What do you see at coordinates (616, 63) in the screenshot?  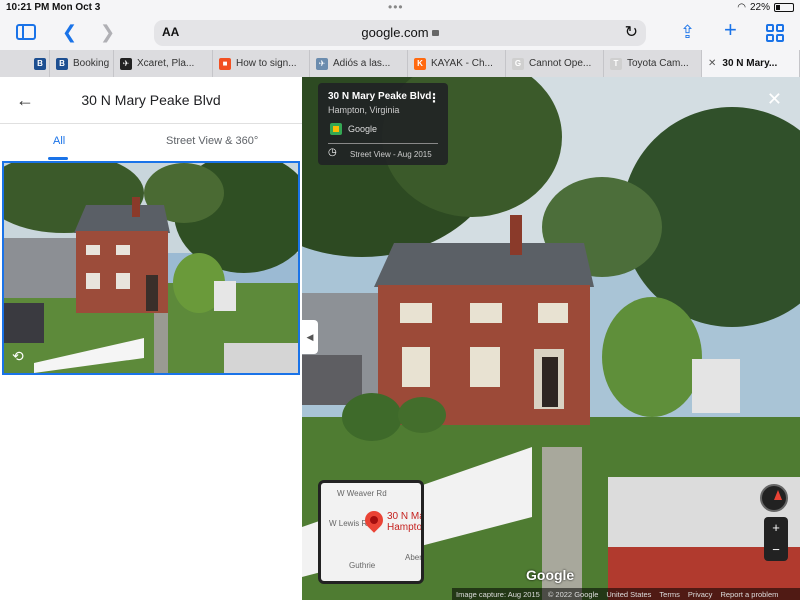 I see `generic-favicon-icon: T` at bounding box center [616, 63].